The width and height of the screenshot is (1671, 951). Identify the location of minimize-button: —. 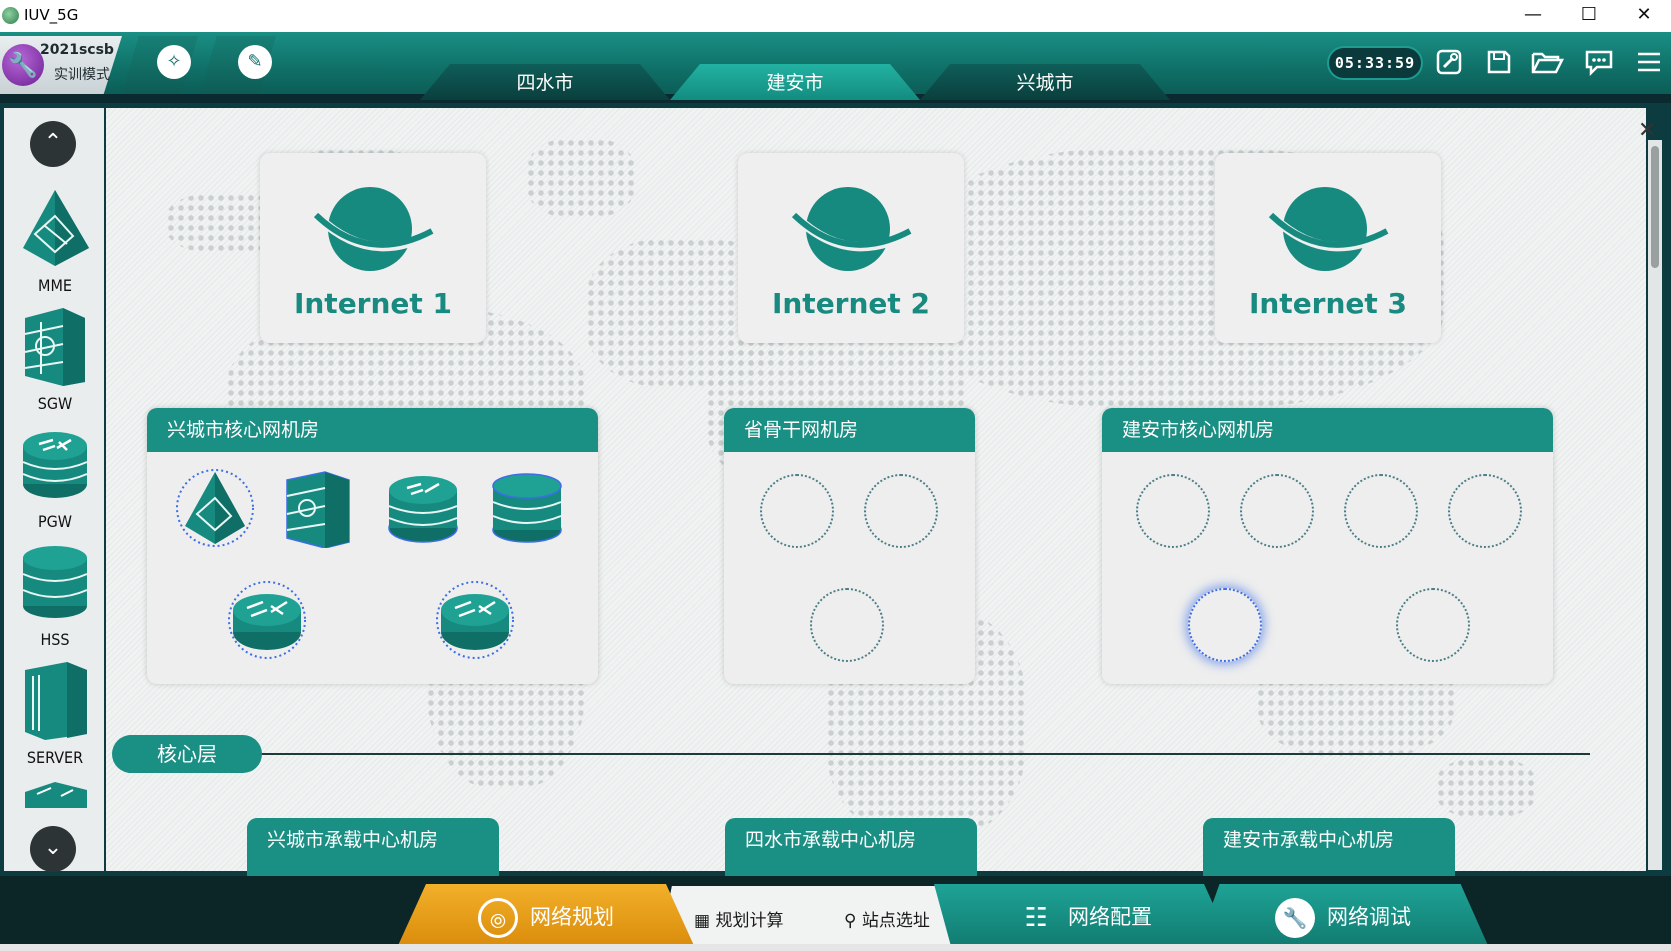
(1533, 16).